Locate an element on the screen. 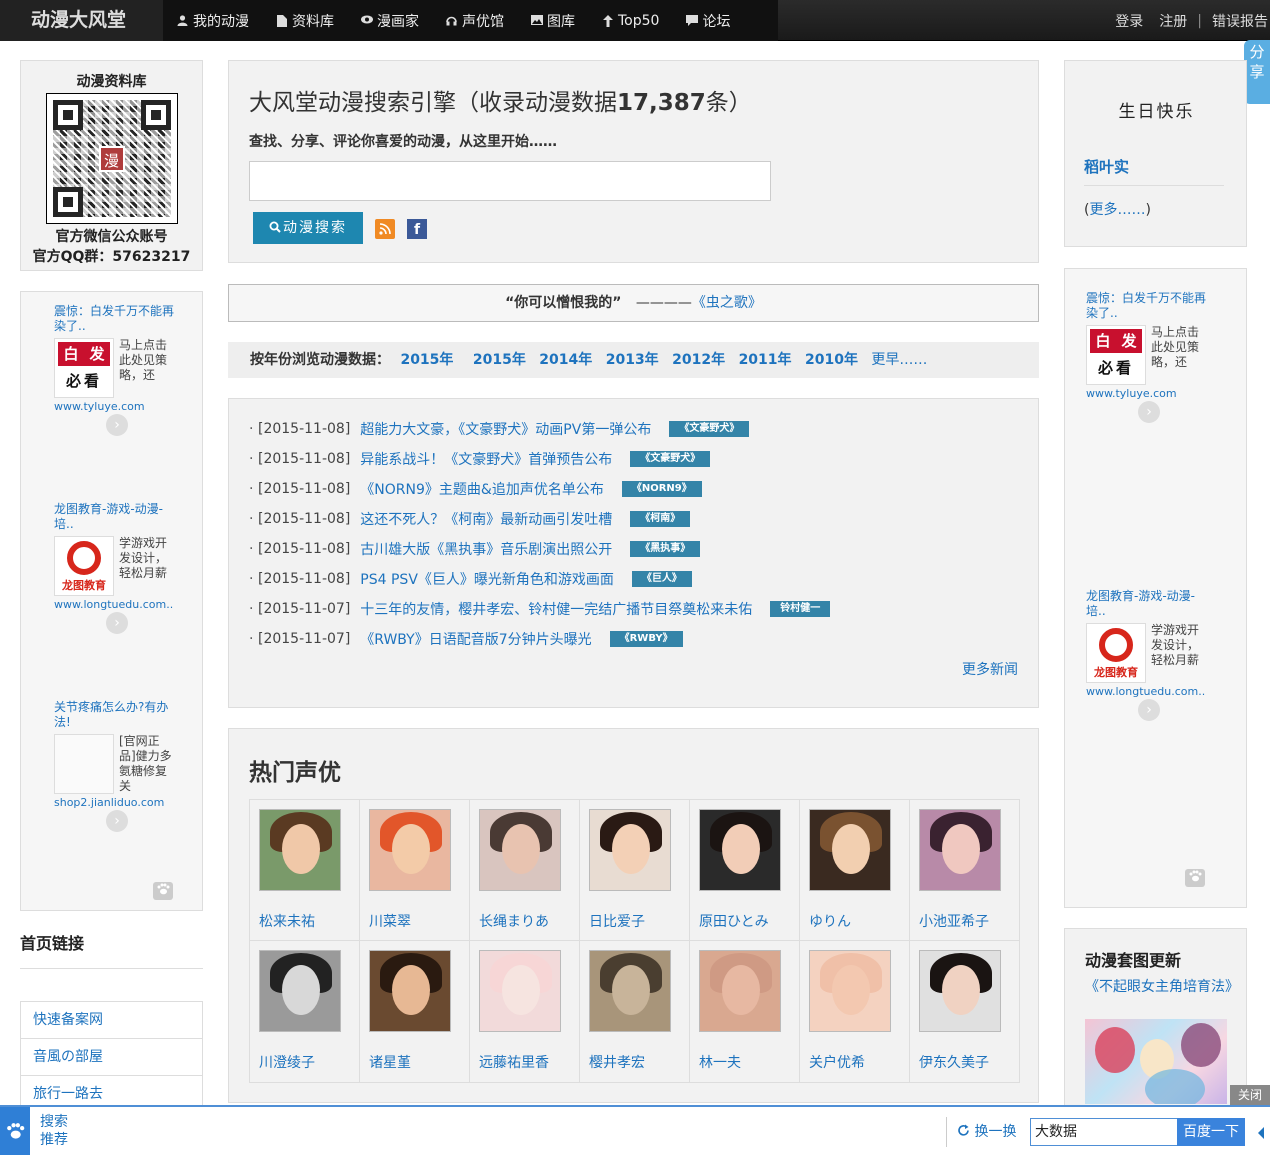 The width and height of the screenshot is (1270, 1155). voice-actor-name: 关户优希 is located at coordinates (859, 1062).